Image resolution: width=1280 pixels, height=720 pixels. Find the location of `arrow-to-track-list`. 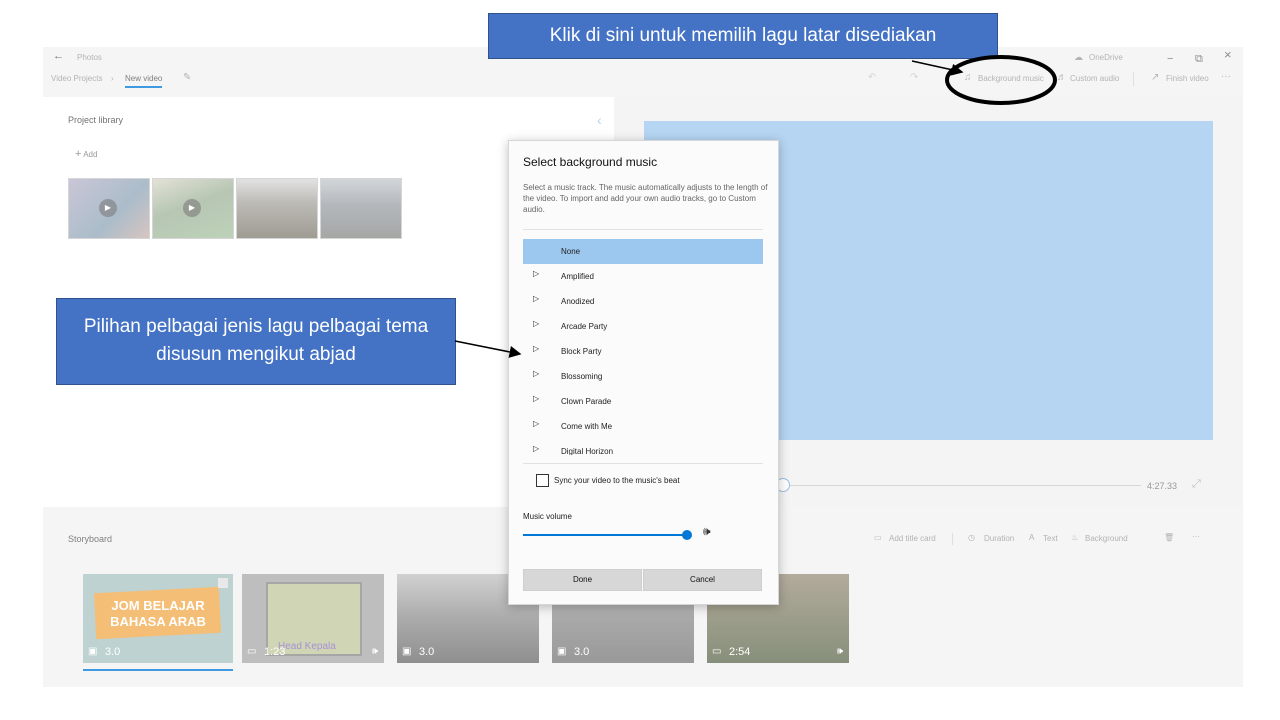

arrow-to-track-list is located at coordinates (488, 349).